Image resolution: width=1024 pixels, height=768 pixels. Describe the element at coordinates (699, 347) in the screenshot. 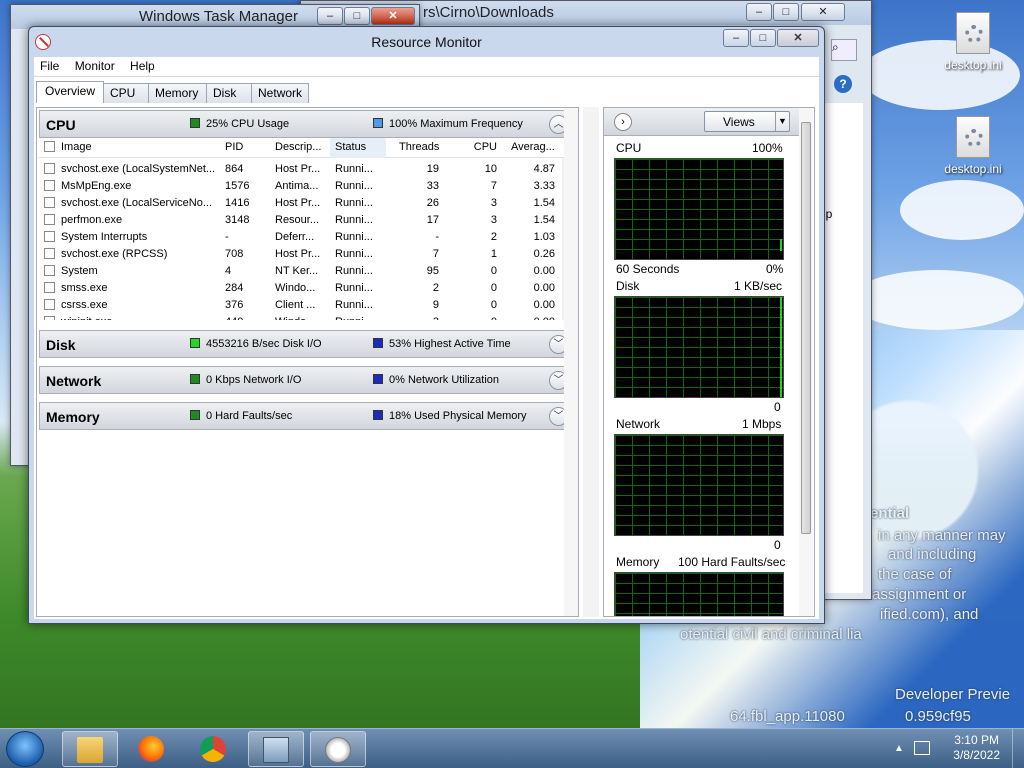

I see `disk-graph` at that location.